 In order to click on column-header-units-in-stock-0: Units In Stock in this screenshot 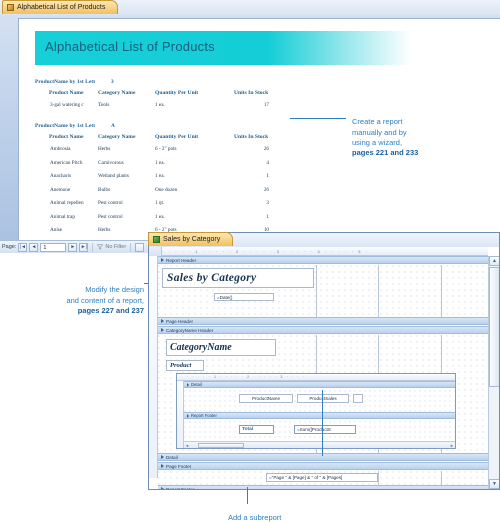, I will do `click(251, 93)`.